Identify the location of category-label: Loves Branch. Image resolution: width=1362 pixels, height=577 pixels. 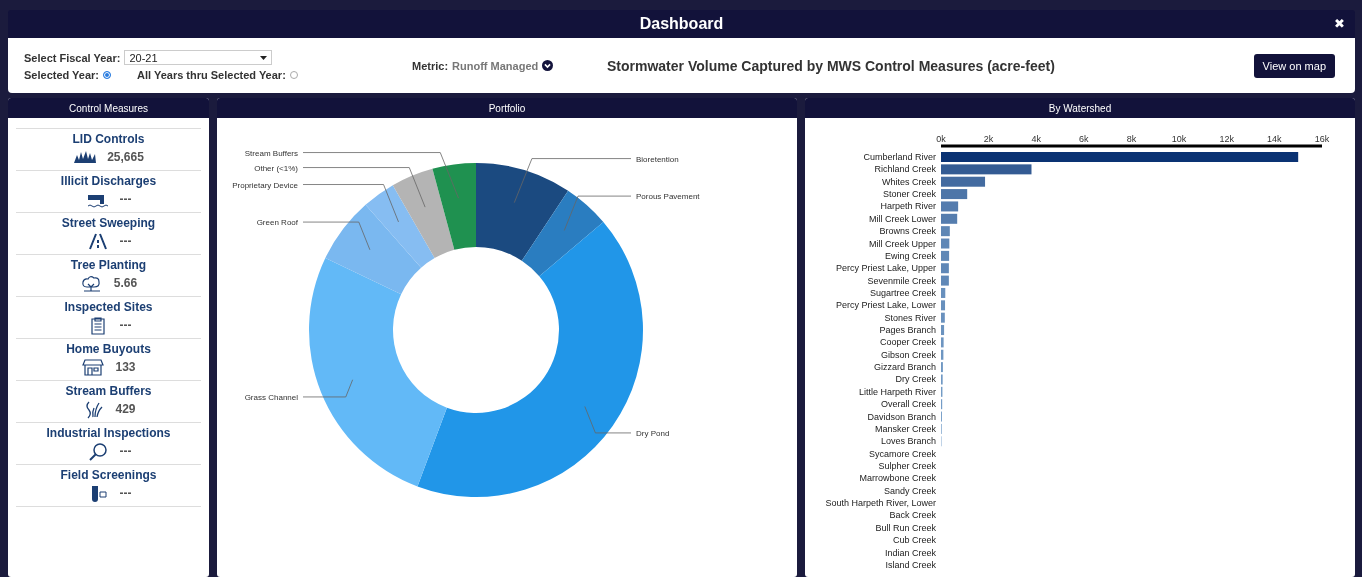
(908, 441).